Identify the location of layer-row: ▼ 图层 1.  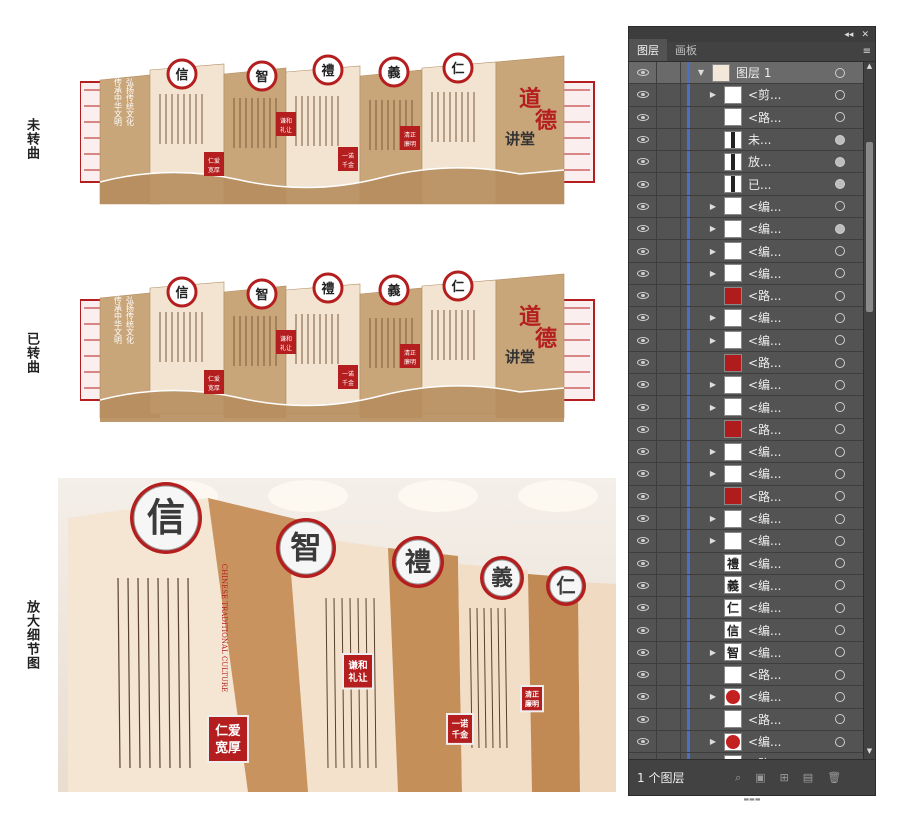
(752, 73).